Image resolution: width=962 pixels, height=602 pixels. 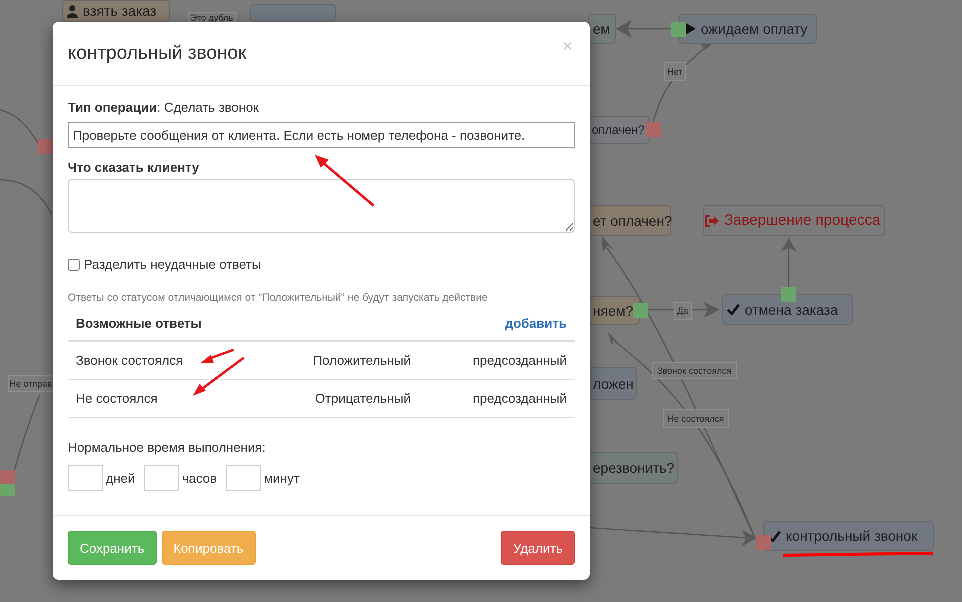 I want to click on exit-icon, so click(x=712, y=220).